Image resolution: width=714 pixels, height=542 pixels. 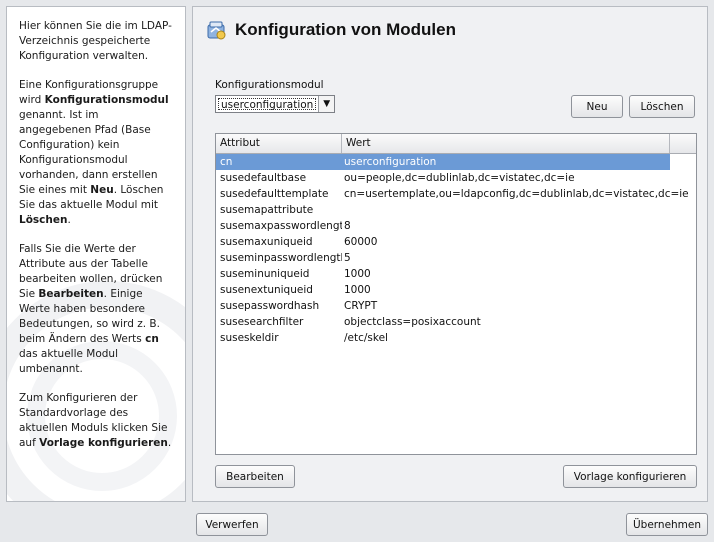 I want to click on table-row: suseskeldir/etc/skel, so click(x=456, y=338).